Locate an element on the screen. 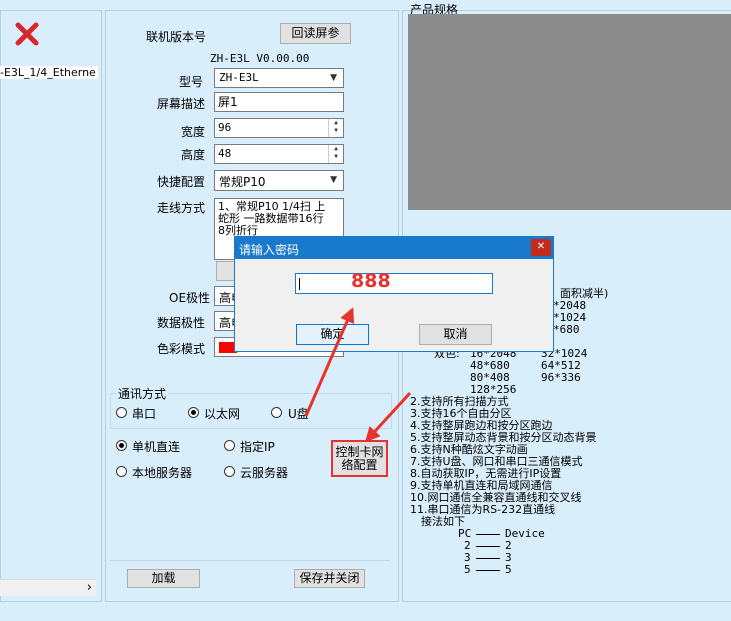 This screenshot has height=621, width=731. width-value: 96 is located at coordinates (225, 127).